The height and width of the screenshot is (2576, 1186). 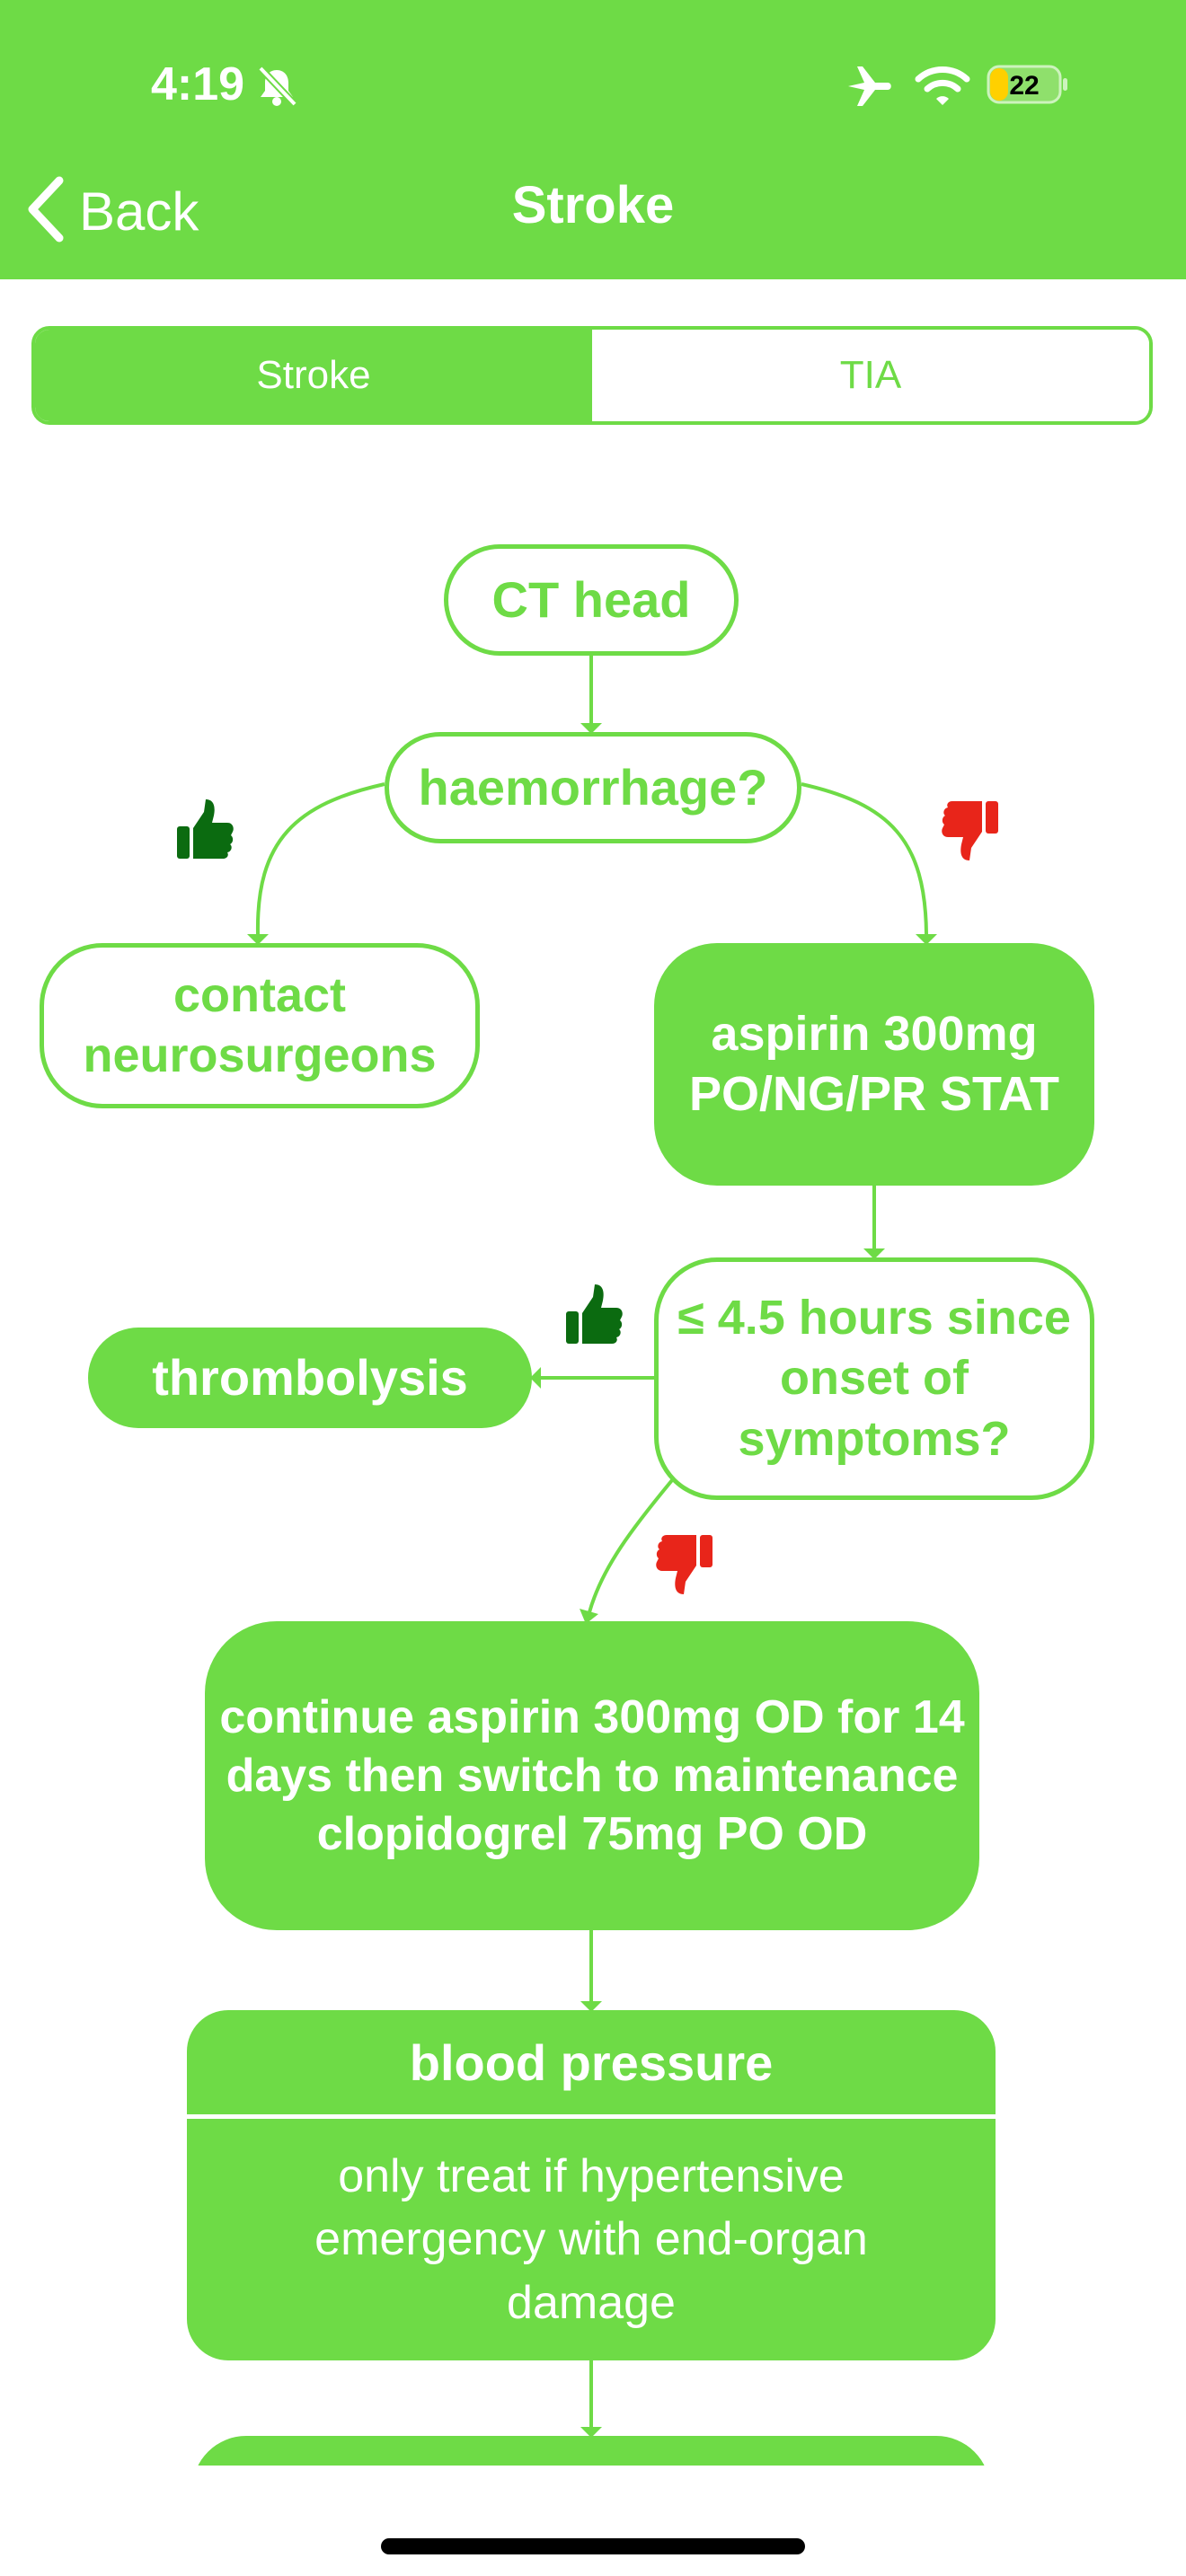 I want to click on bottom-area, so click(x=593, y=2521).